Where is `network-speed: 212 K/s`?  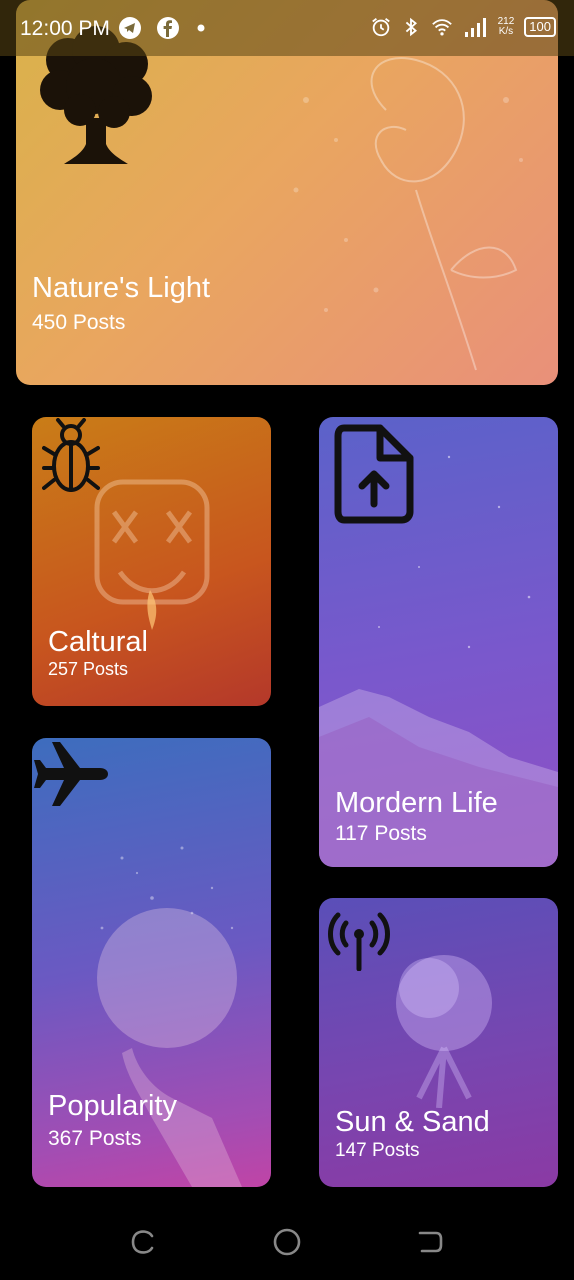 network-speed: 212 K/s is located at coordinates (506, 27).